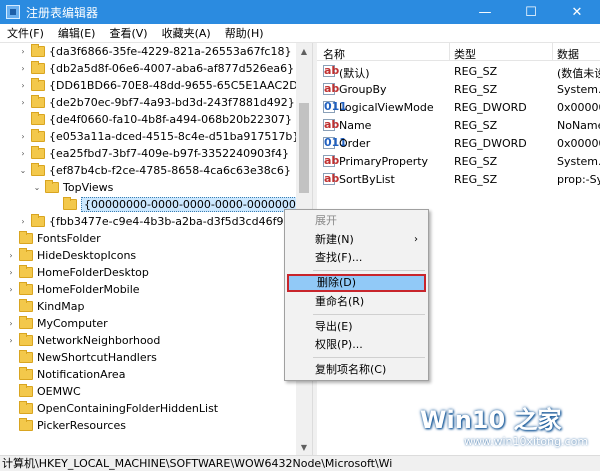 Image resolution: width=600 pixels, height=471 pixels. What do you see at coordinates (72, 323) in the screenshot?
I see `tree-item-label: MyComputer` at bounding box center [72, 323].